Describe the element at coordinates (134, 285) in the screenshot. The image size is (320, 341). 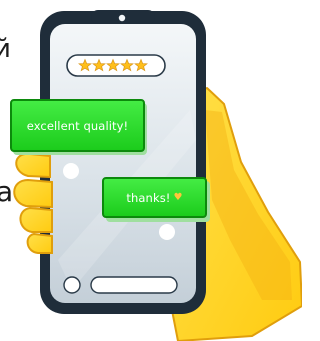
I see `home-bar` at that location.